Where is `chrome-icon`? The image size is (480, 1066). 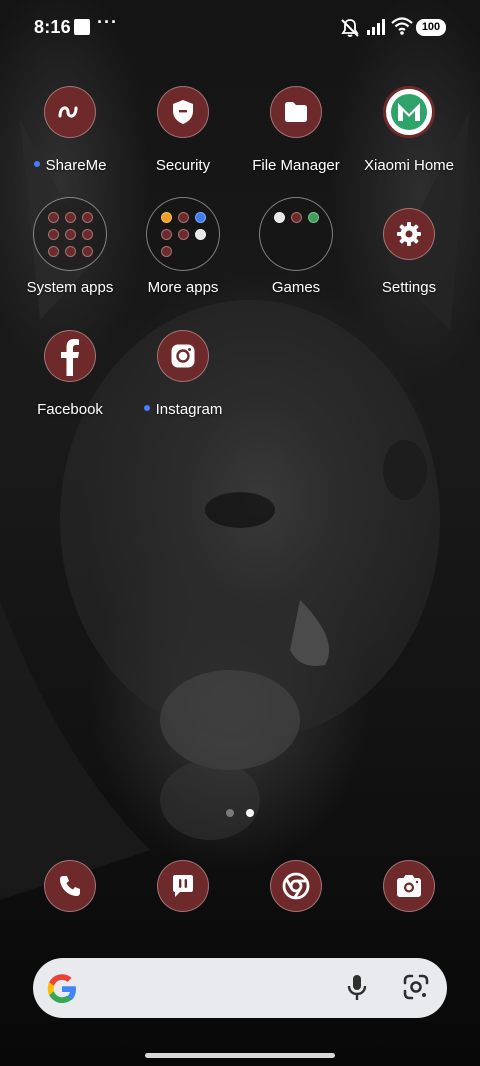 chrome-icon is located at coordinates (296, 886).